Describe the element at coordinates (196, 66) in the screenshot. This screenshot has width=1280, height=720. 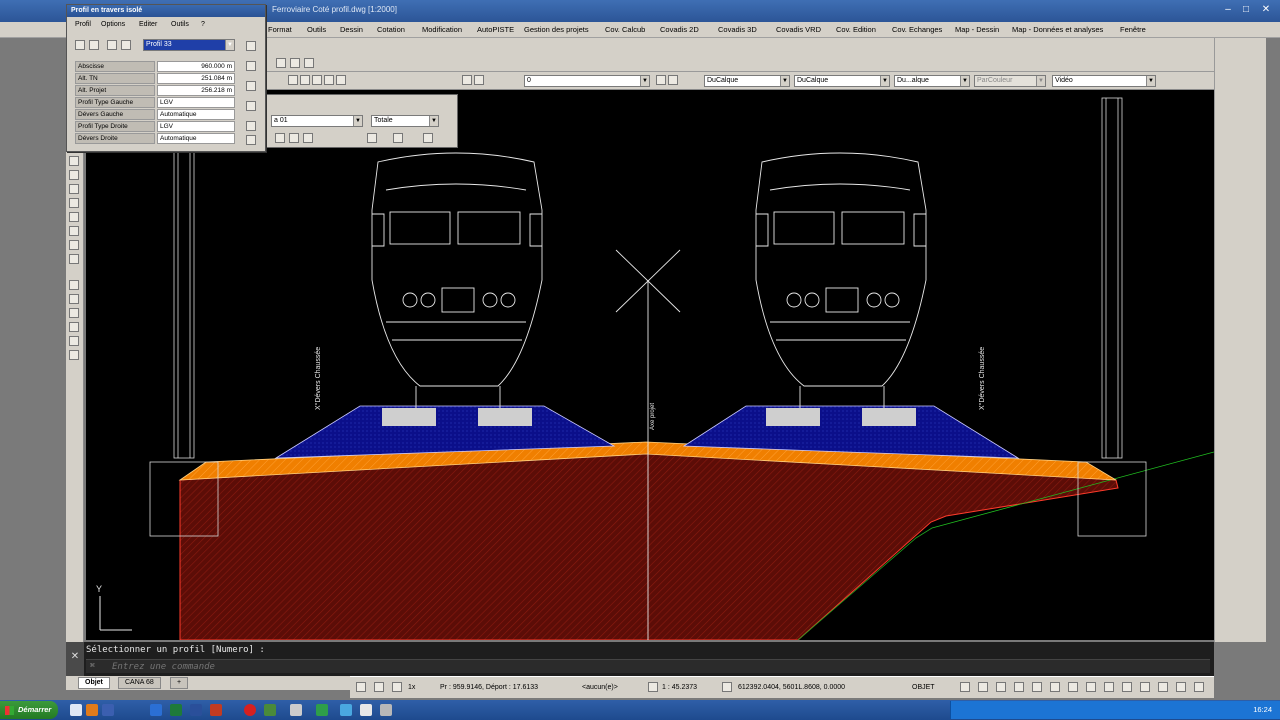
I see `row-value-abscisse: 960.000 m` at that location.